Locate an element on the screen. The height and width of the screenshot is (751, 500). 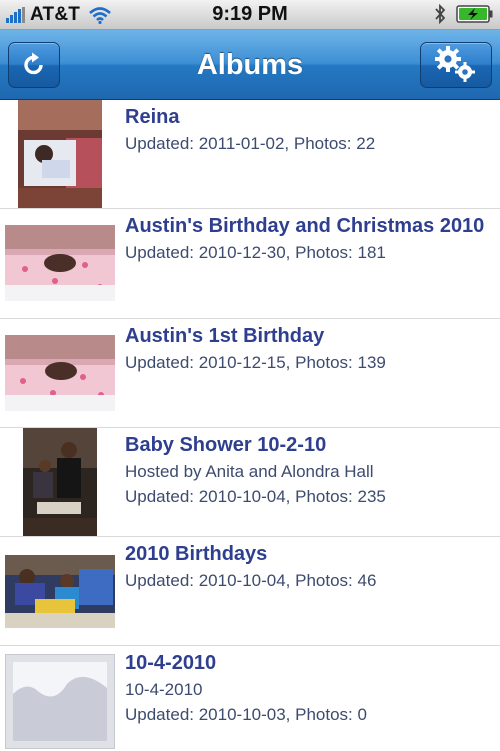
album-title: Reina is located at coordinates (152, 117).